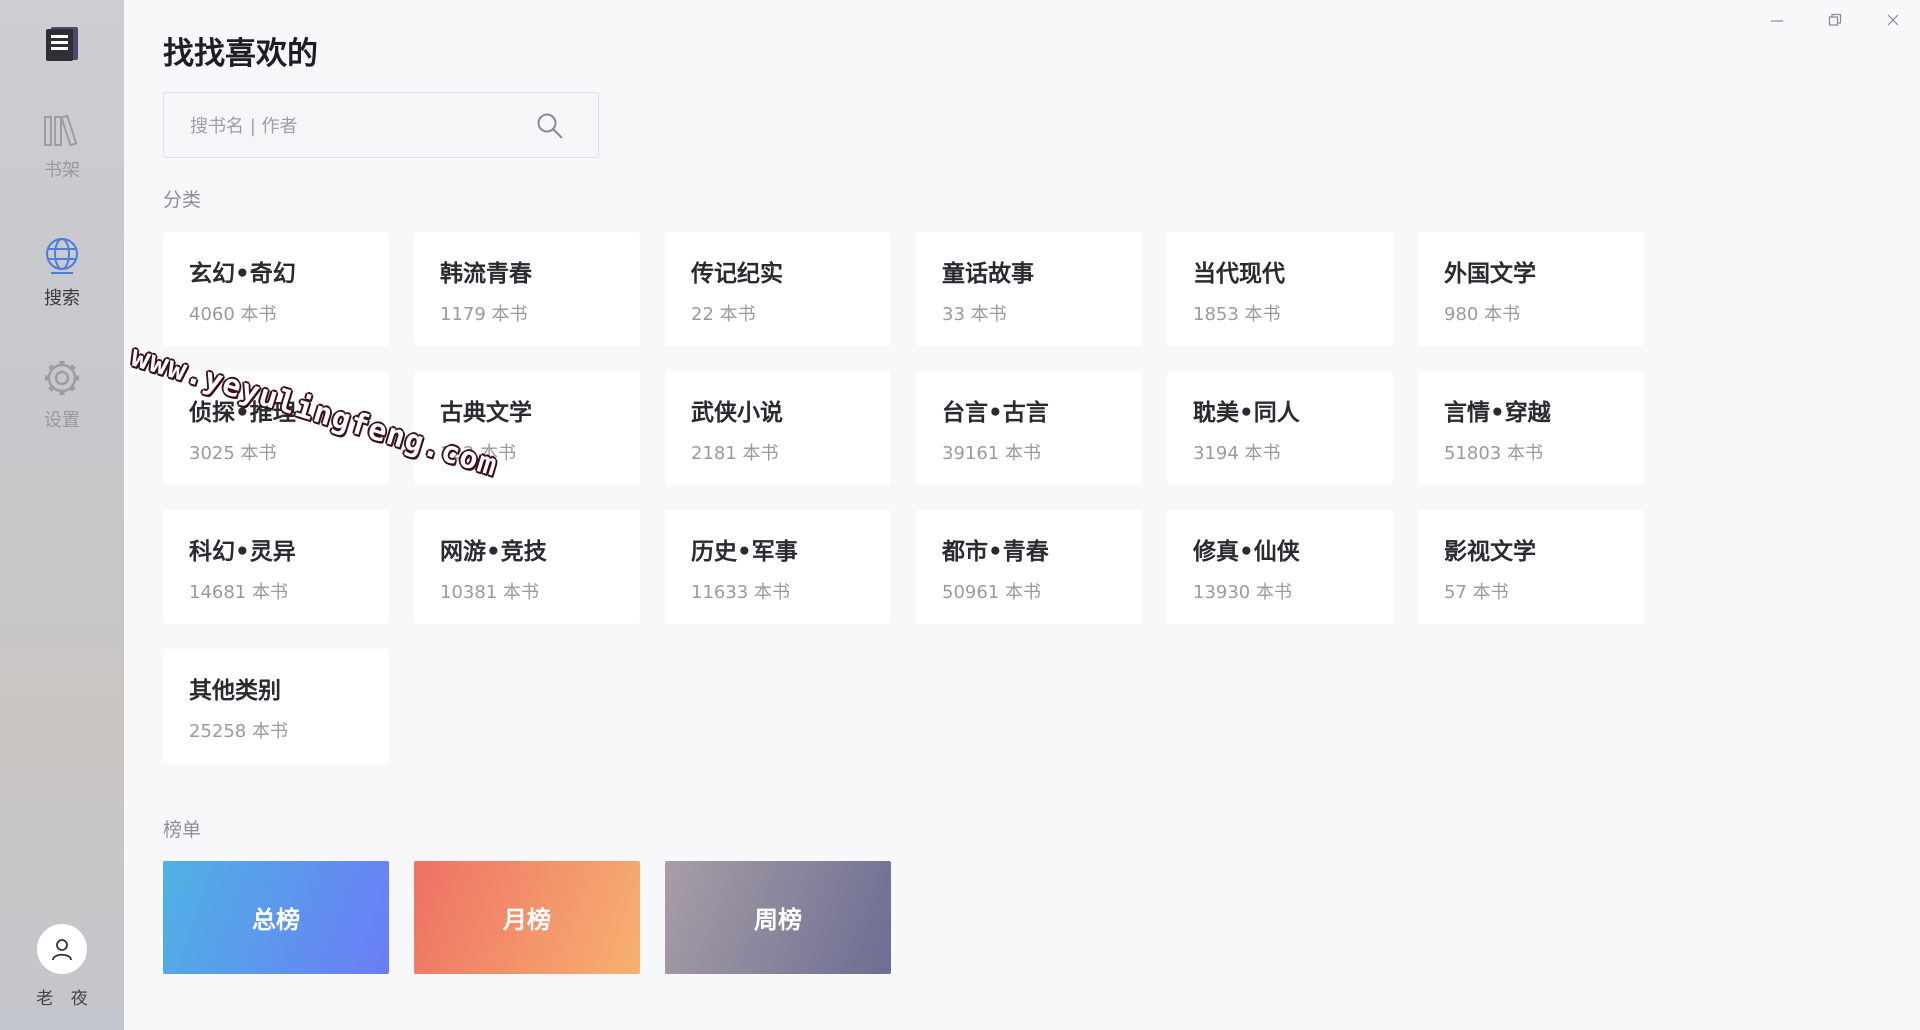  I want to click on category-card: 言情•穿越 51803 本书, so click(1531, 428).